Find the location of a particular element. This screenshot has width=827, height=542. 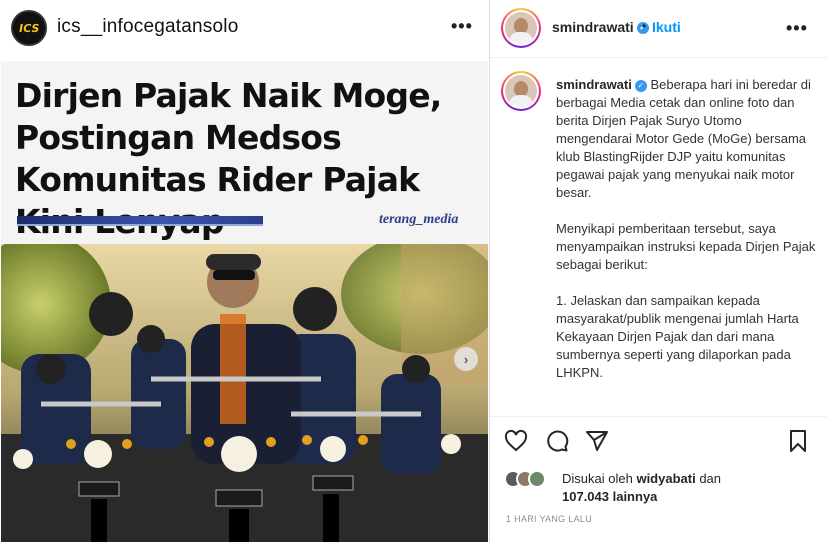

likes-prefix: Disukai oleh is located at coordinates (597, 478).